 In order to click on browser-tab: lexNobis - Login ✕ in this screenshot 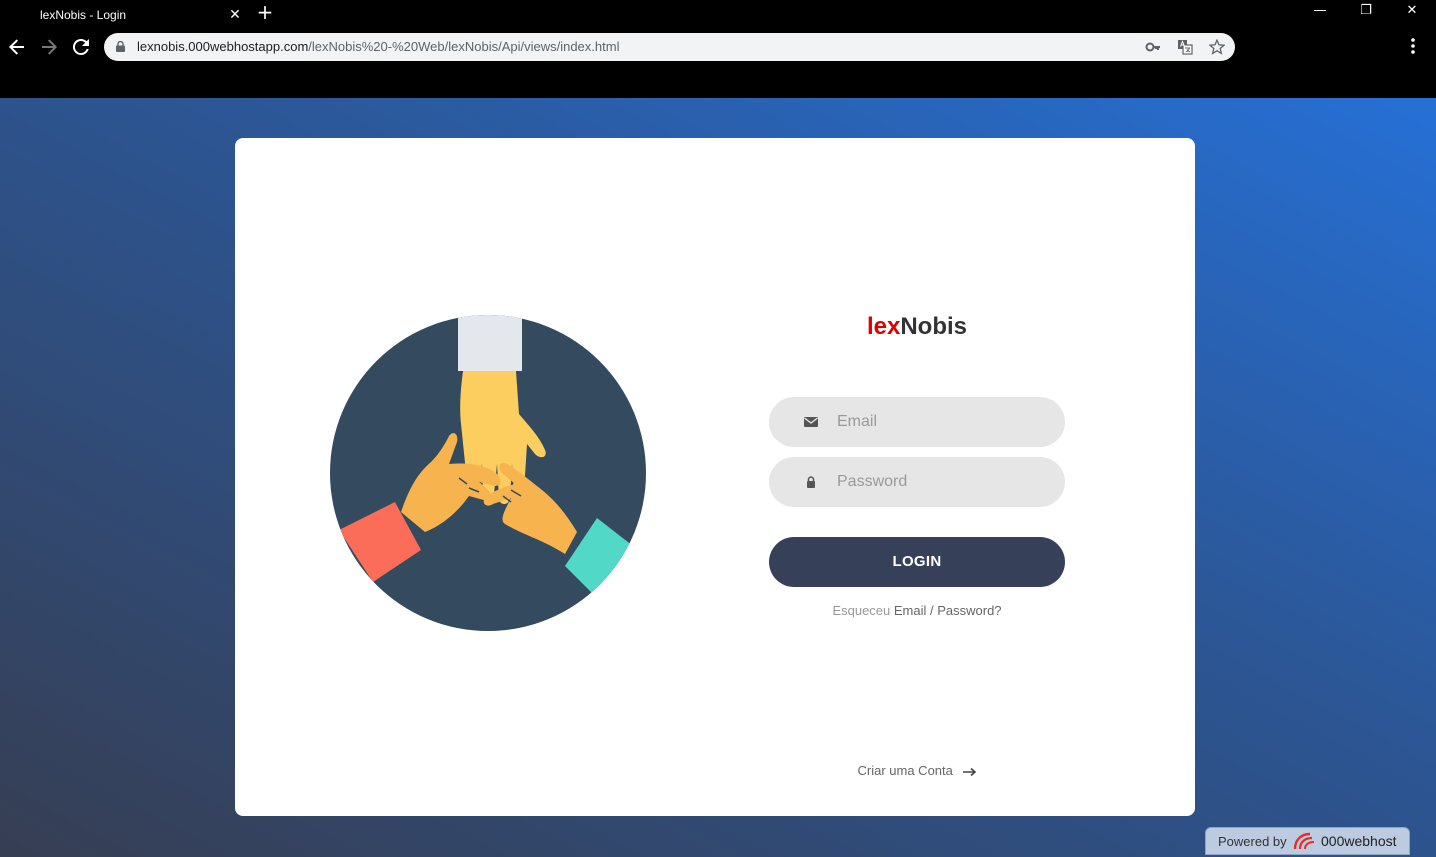, I will do `click(126, 15)`.